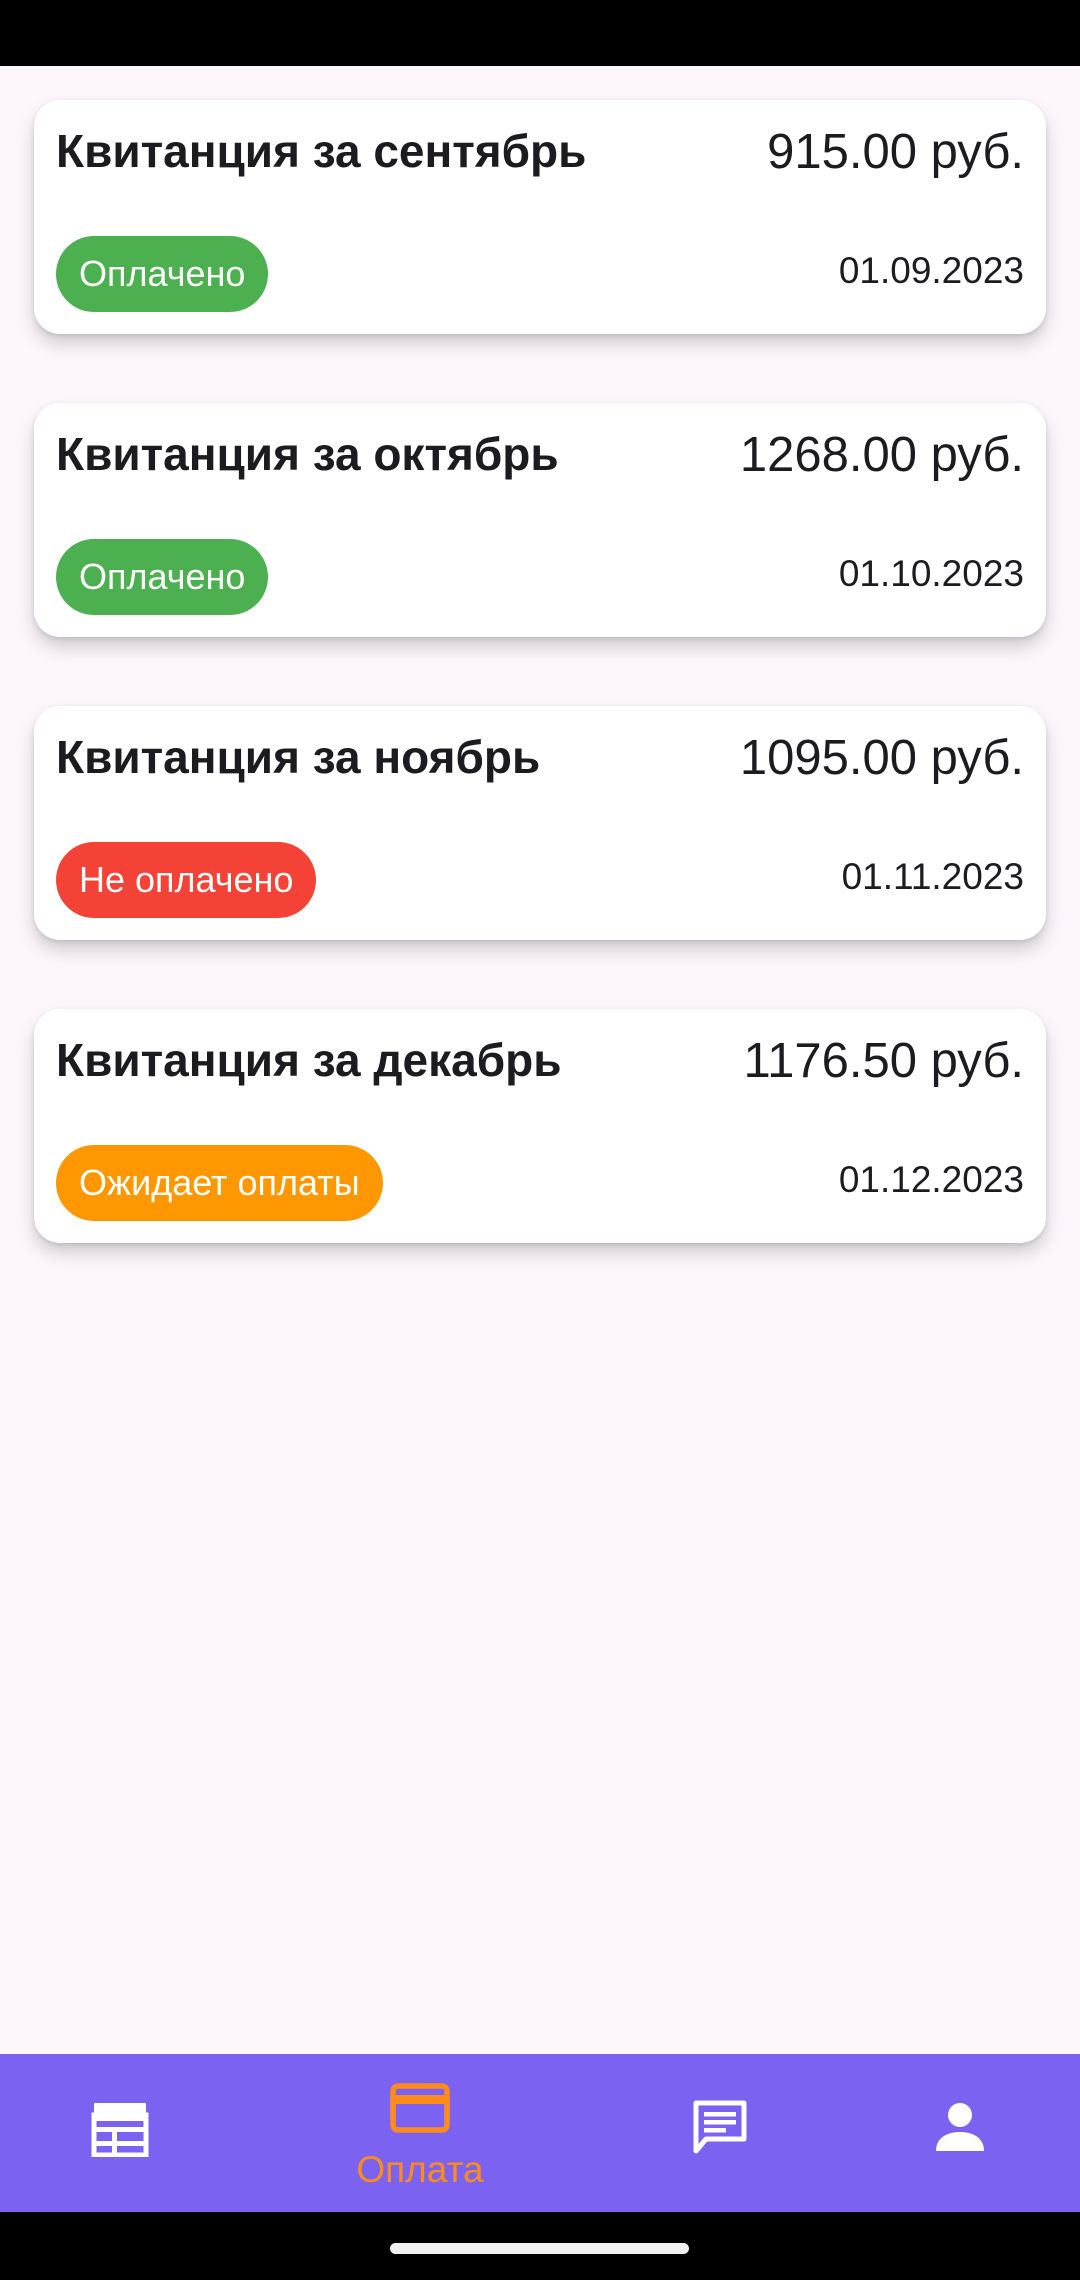 The width and height of the screenshot is (1080, 2280). I want to click on gesture-handle, so click(539, 2248).